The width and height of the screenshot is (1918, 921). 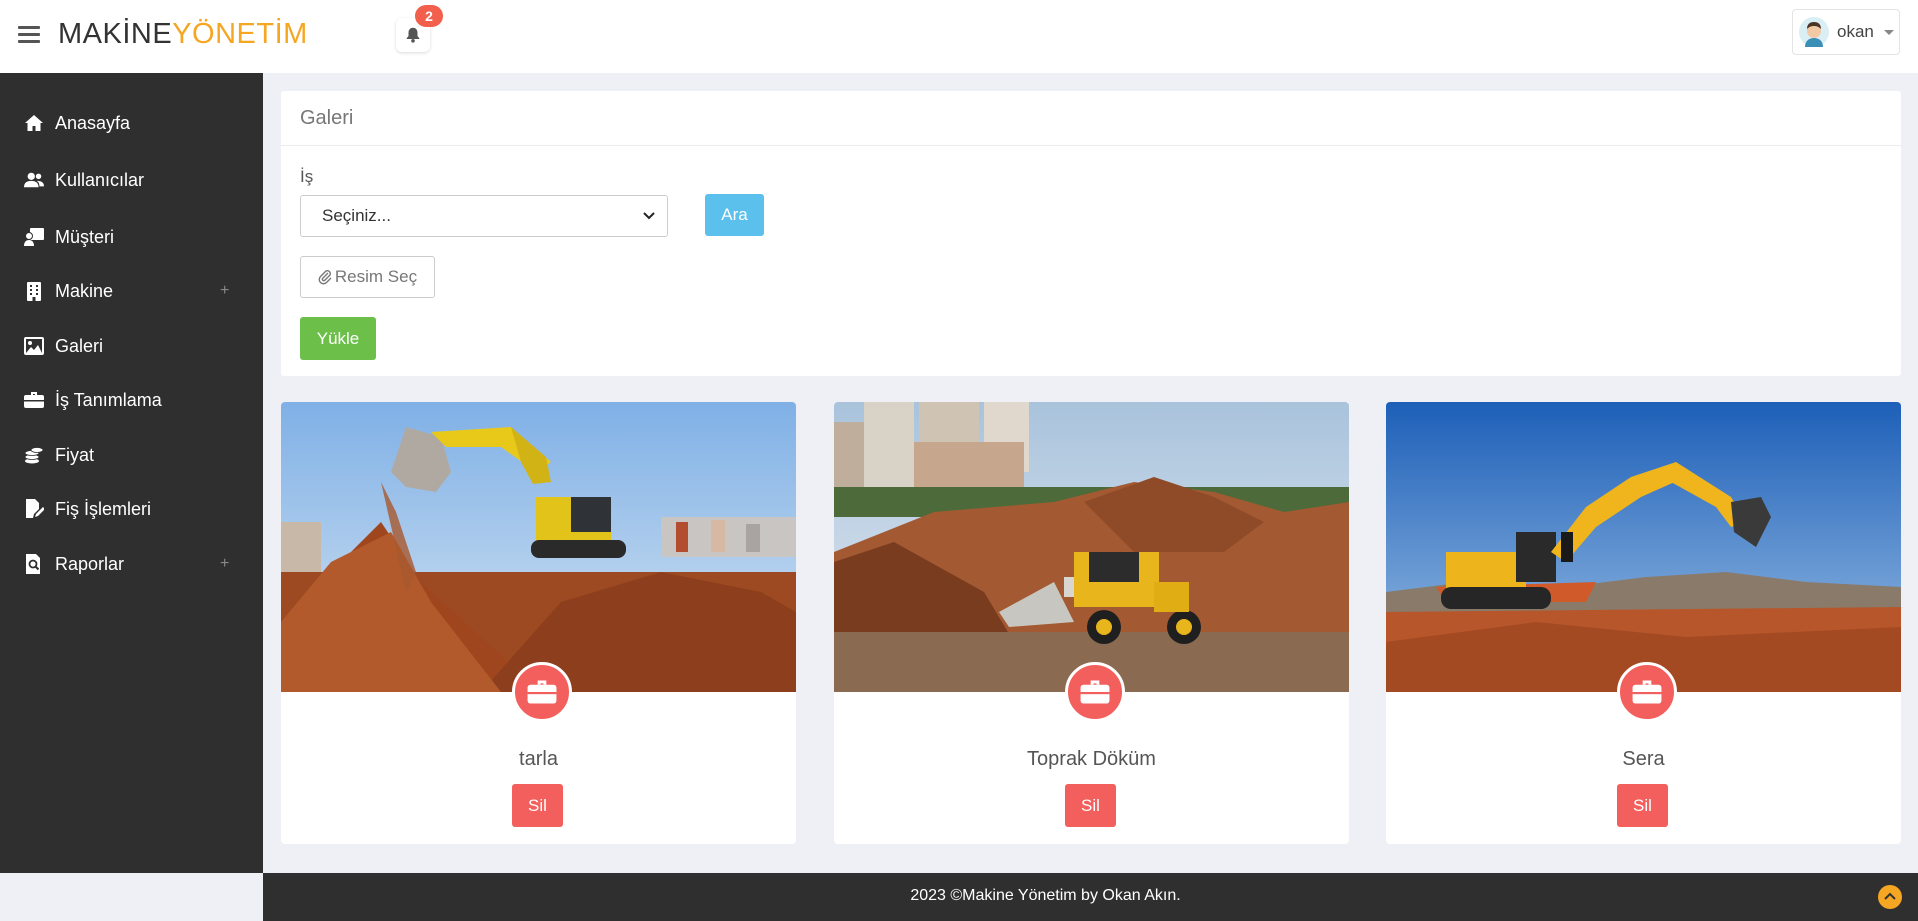 What do you see at coordinates (307, 176) in the screenshot?
I see `job-field-label: İş` at bounding box center [307, 176].